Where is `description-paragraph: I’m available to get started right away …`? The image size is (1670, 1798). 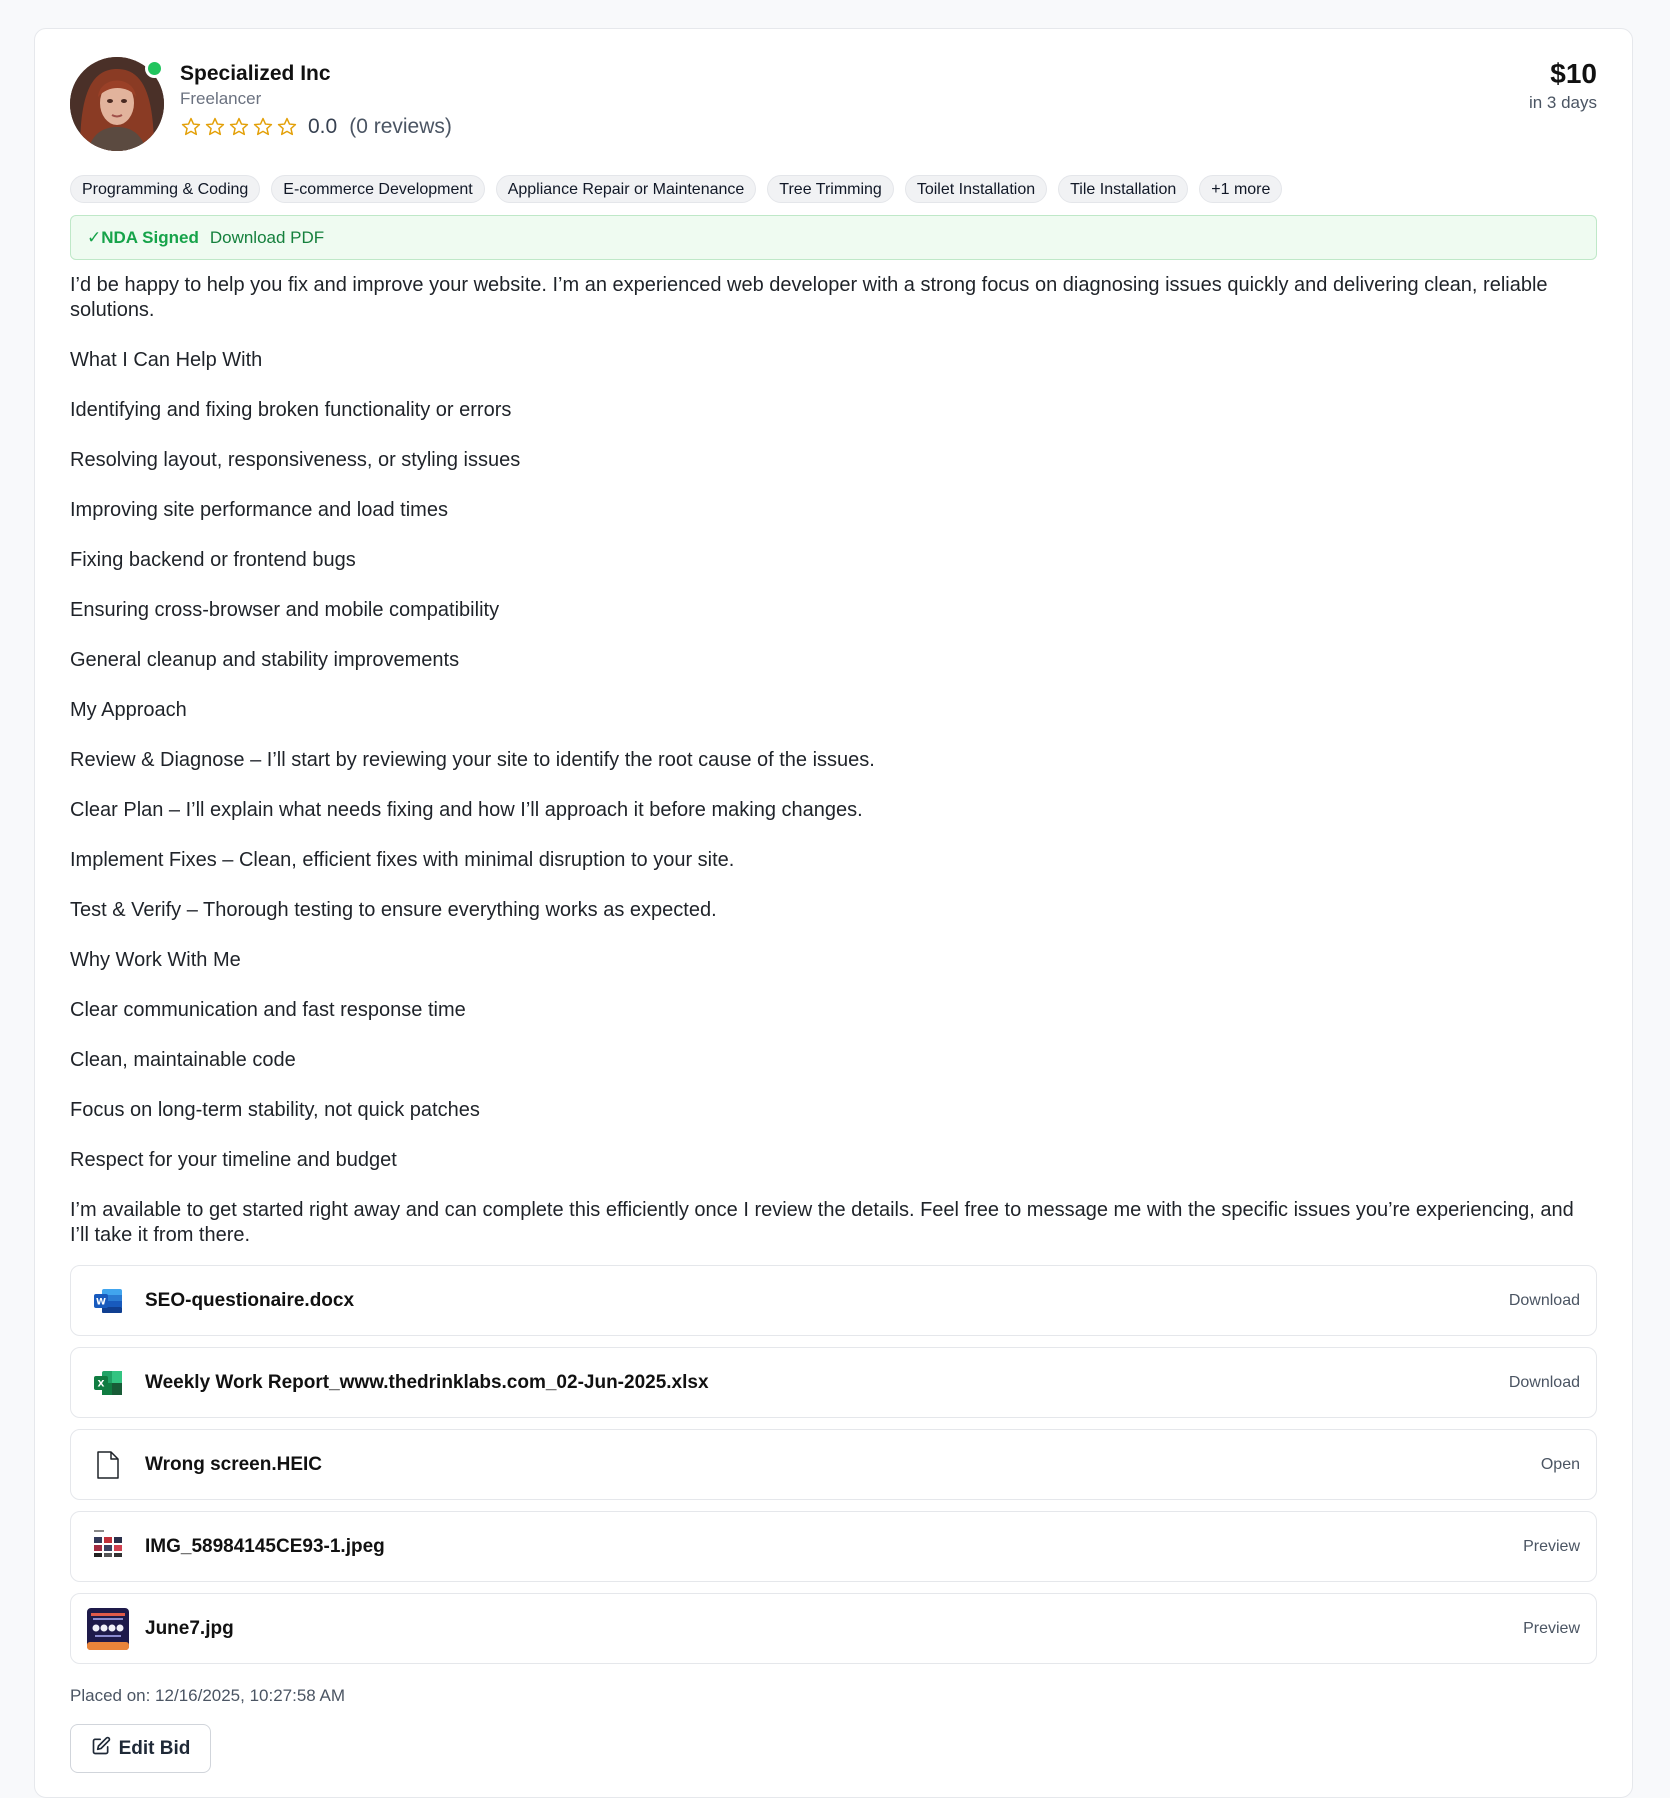
description-paragraph: I’m available to get started right away … is located at coordinates (822, 1222).